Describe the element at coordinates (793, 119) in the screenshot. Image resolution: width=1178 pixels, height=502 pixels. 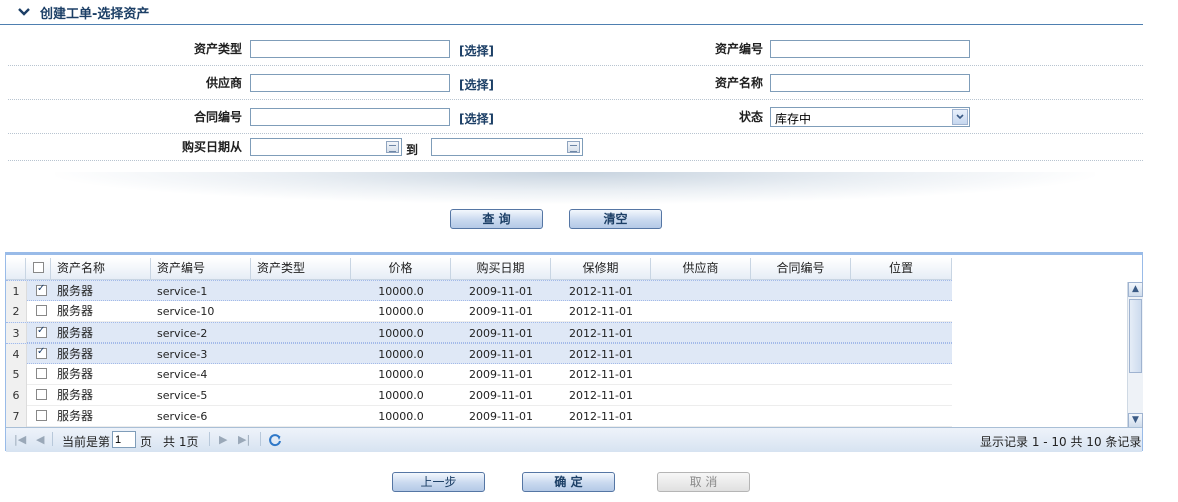
I see `status-select-value: 库存中` at that location.